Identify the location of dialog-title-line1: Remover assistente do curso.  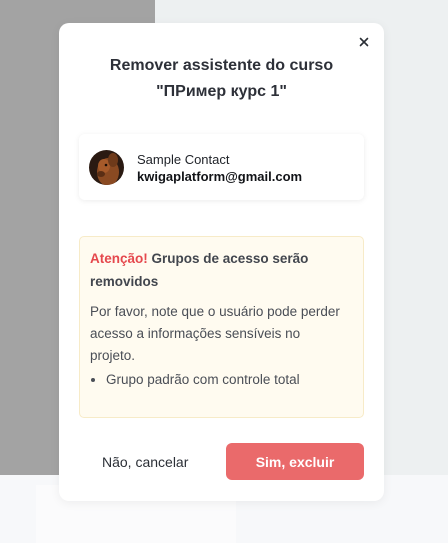
(221, 65).